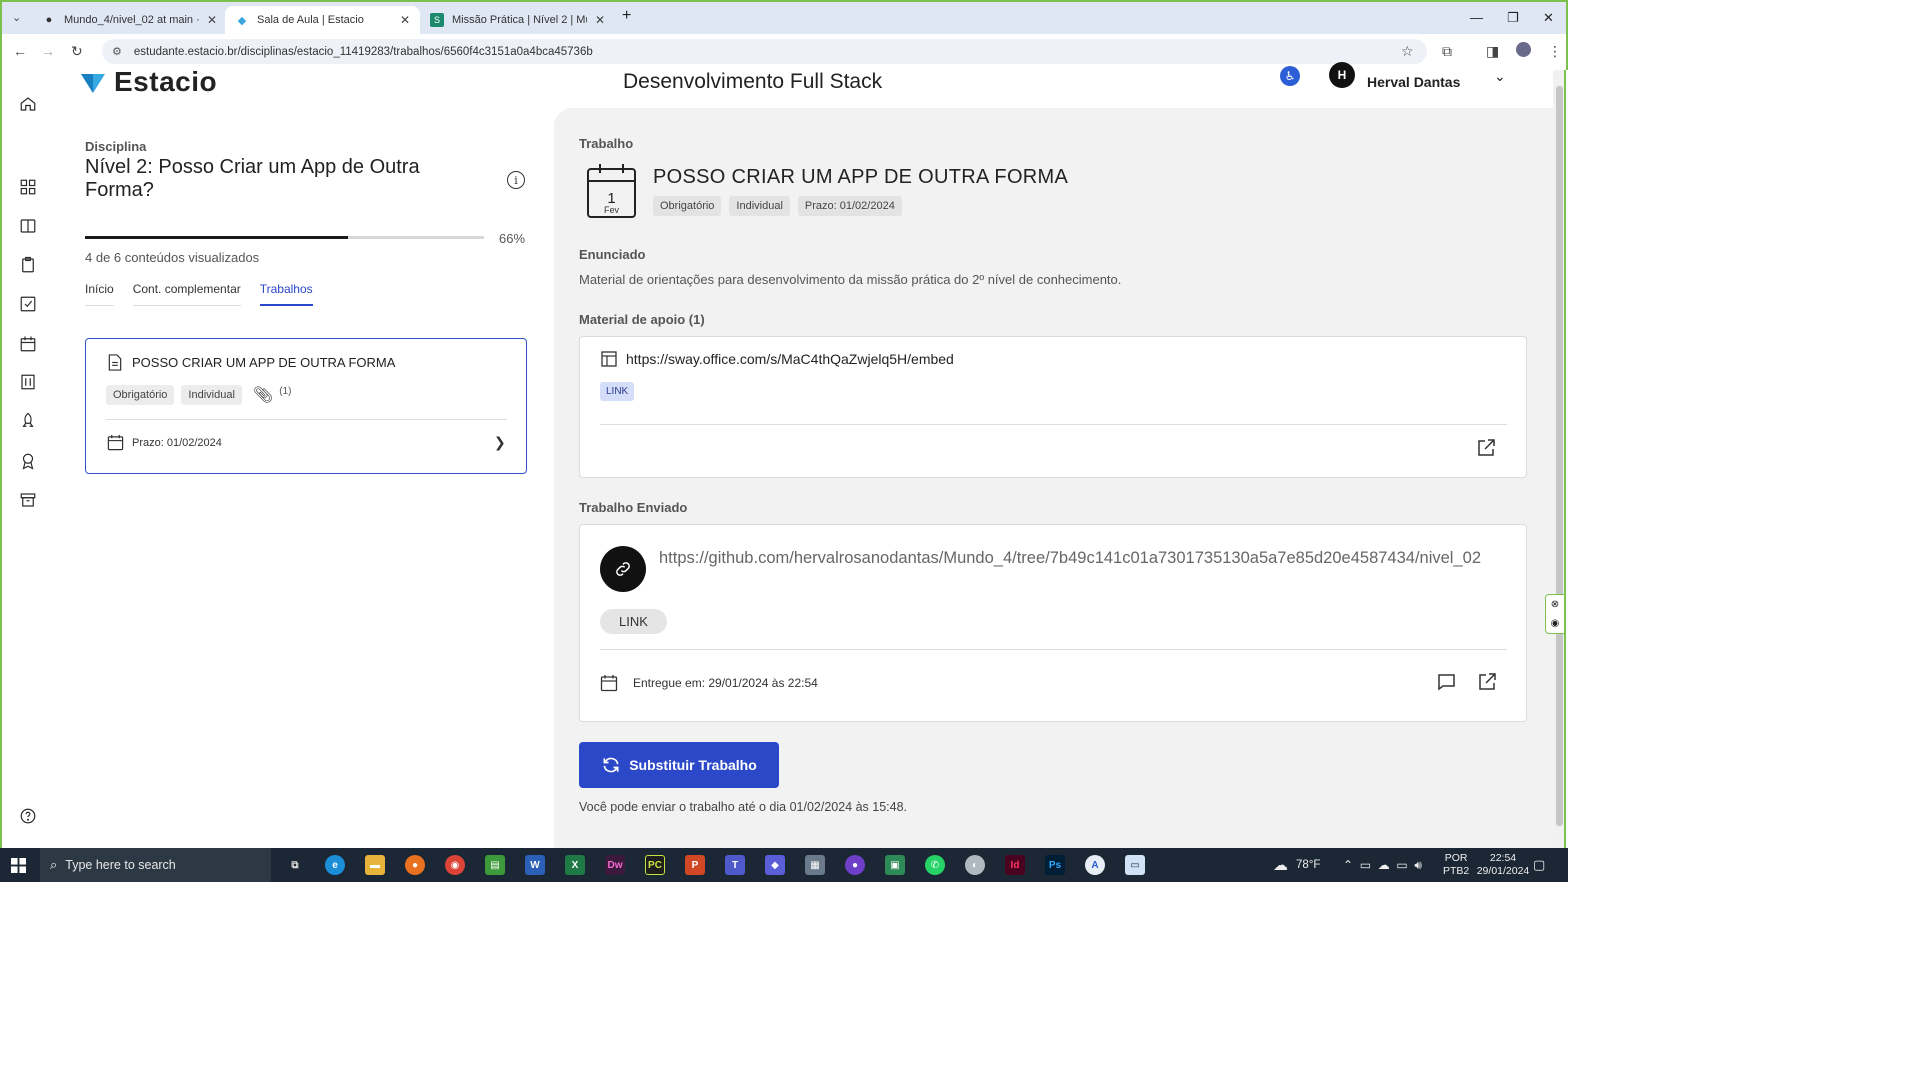  Describe the element at coordinates (1407, 51) in the screenshot. I see `bookmark-star-icon: ☆` at that location.